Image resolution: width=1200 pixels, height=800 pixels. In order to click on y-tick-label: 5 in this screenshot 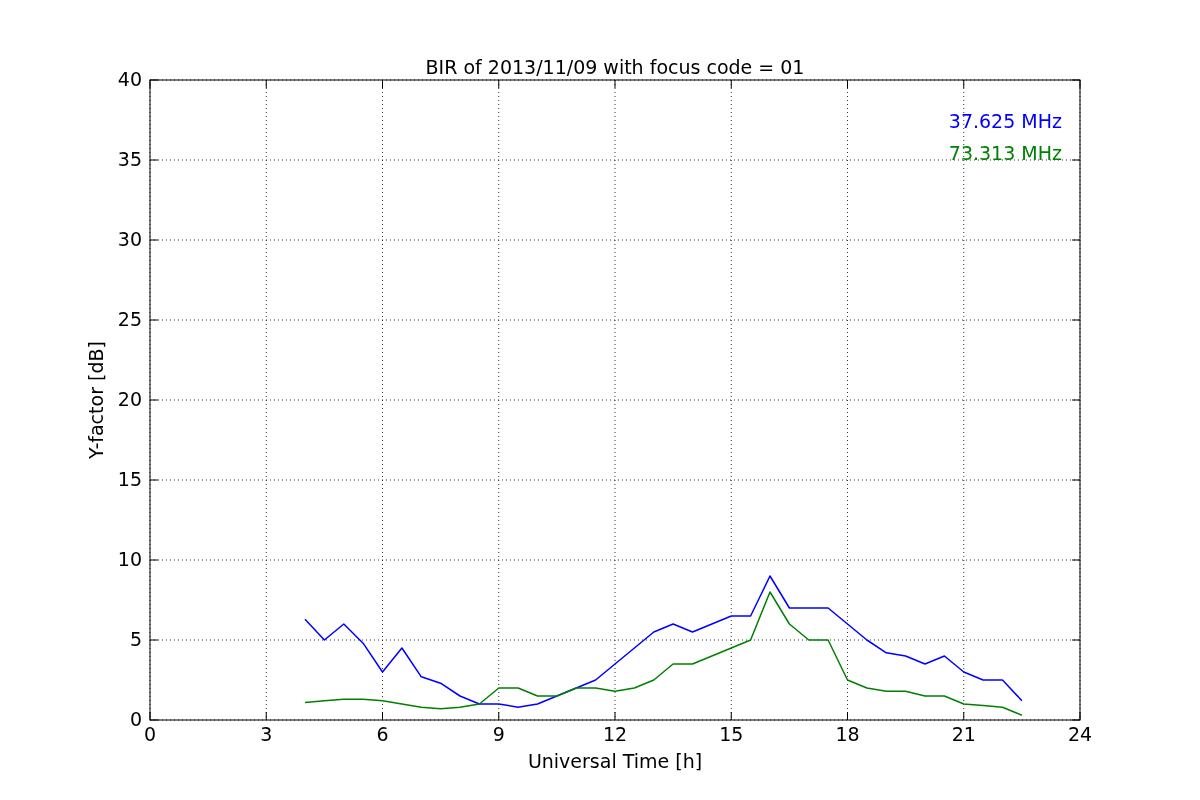, I will do `click(135, 639)`.